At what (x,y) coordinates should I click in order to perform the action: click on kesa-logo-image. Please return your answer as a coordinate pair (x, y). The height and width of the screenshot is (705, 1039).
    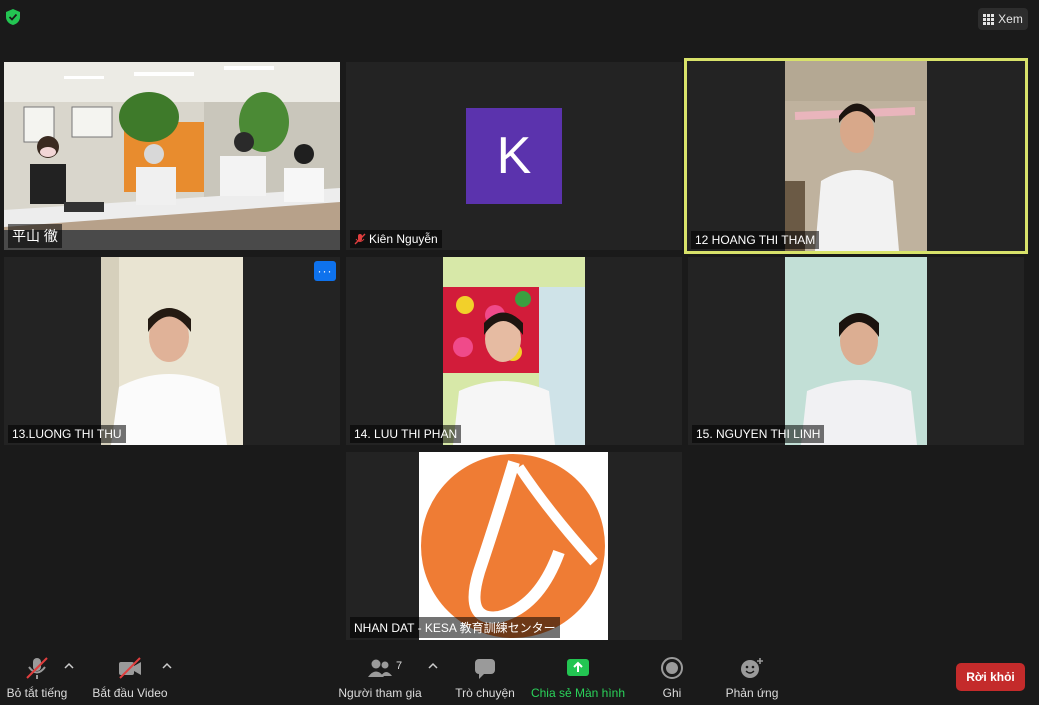
    Looking at the image, I should click on (513, 546).